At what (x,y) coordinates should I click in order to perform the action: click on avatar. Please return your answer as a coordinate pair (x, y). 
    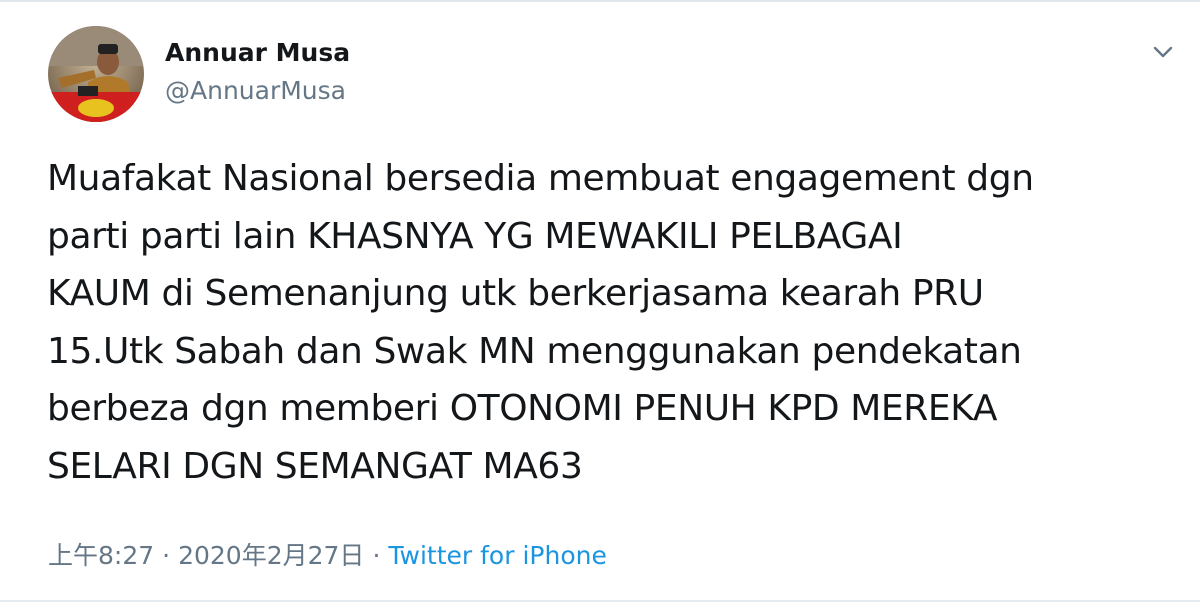
    Looking at the image, I should click on (96, 74).